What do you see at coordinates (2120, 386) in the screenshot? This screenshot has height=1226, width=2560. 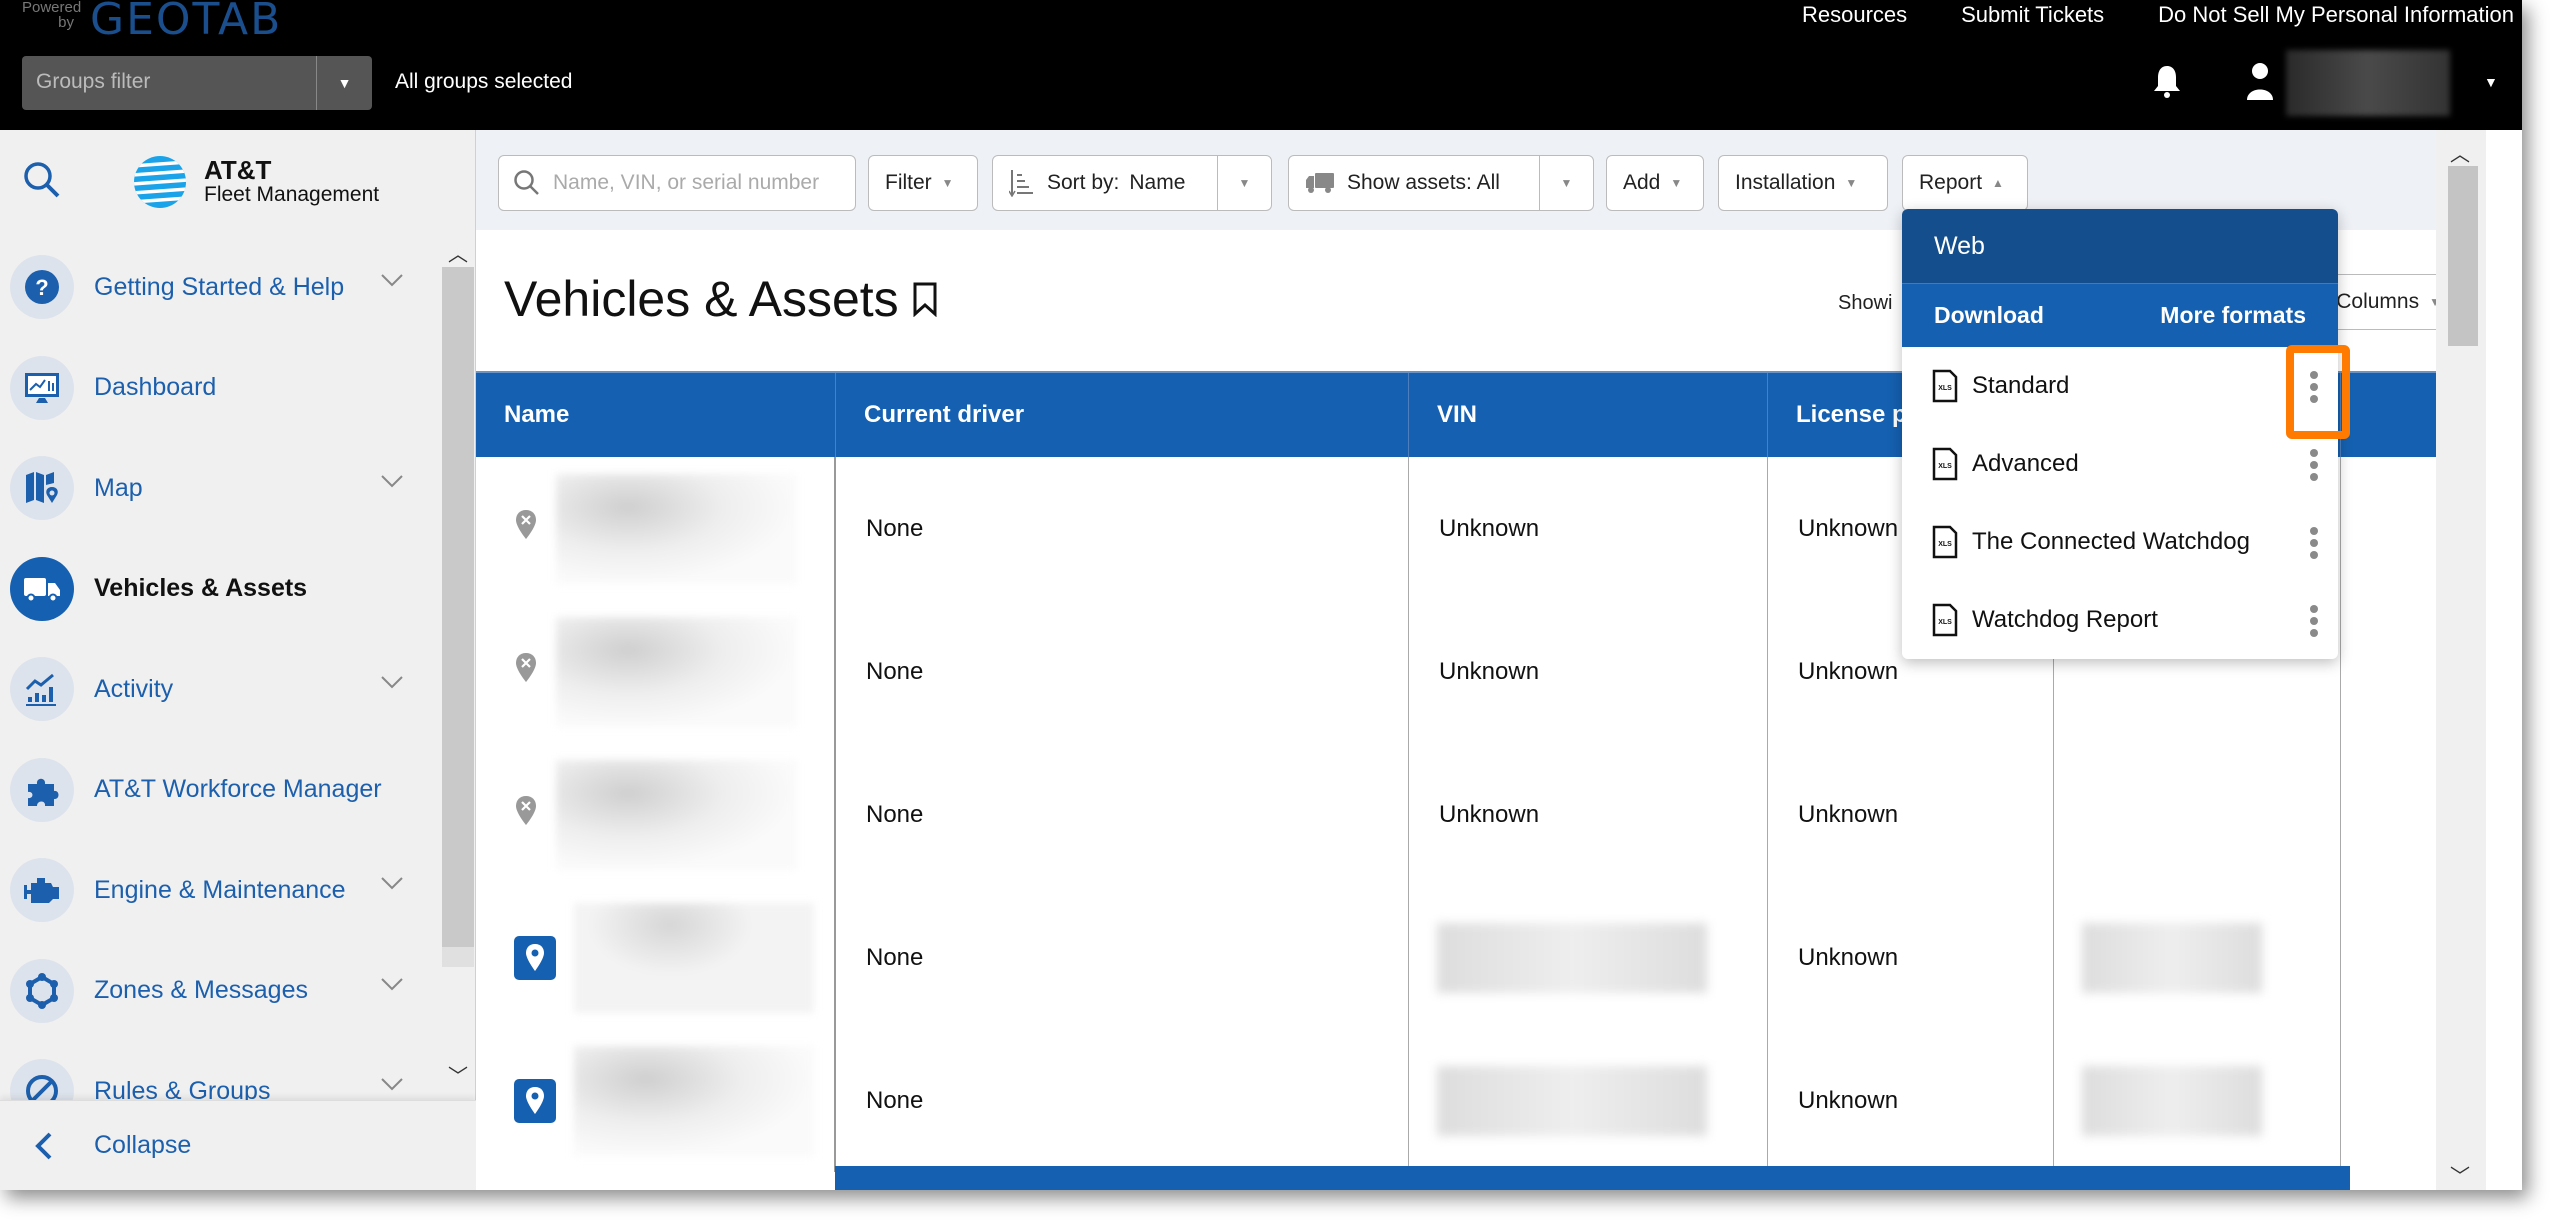 I see `report-item: XLS Standard` at bounding box center [2120, 386].